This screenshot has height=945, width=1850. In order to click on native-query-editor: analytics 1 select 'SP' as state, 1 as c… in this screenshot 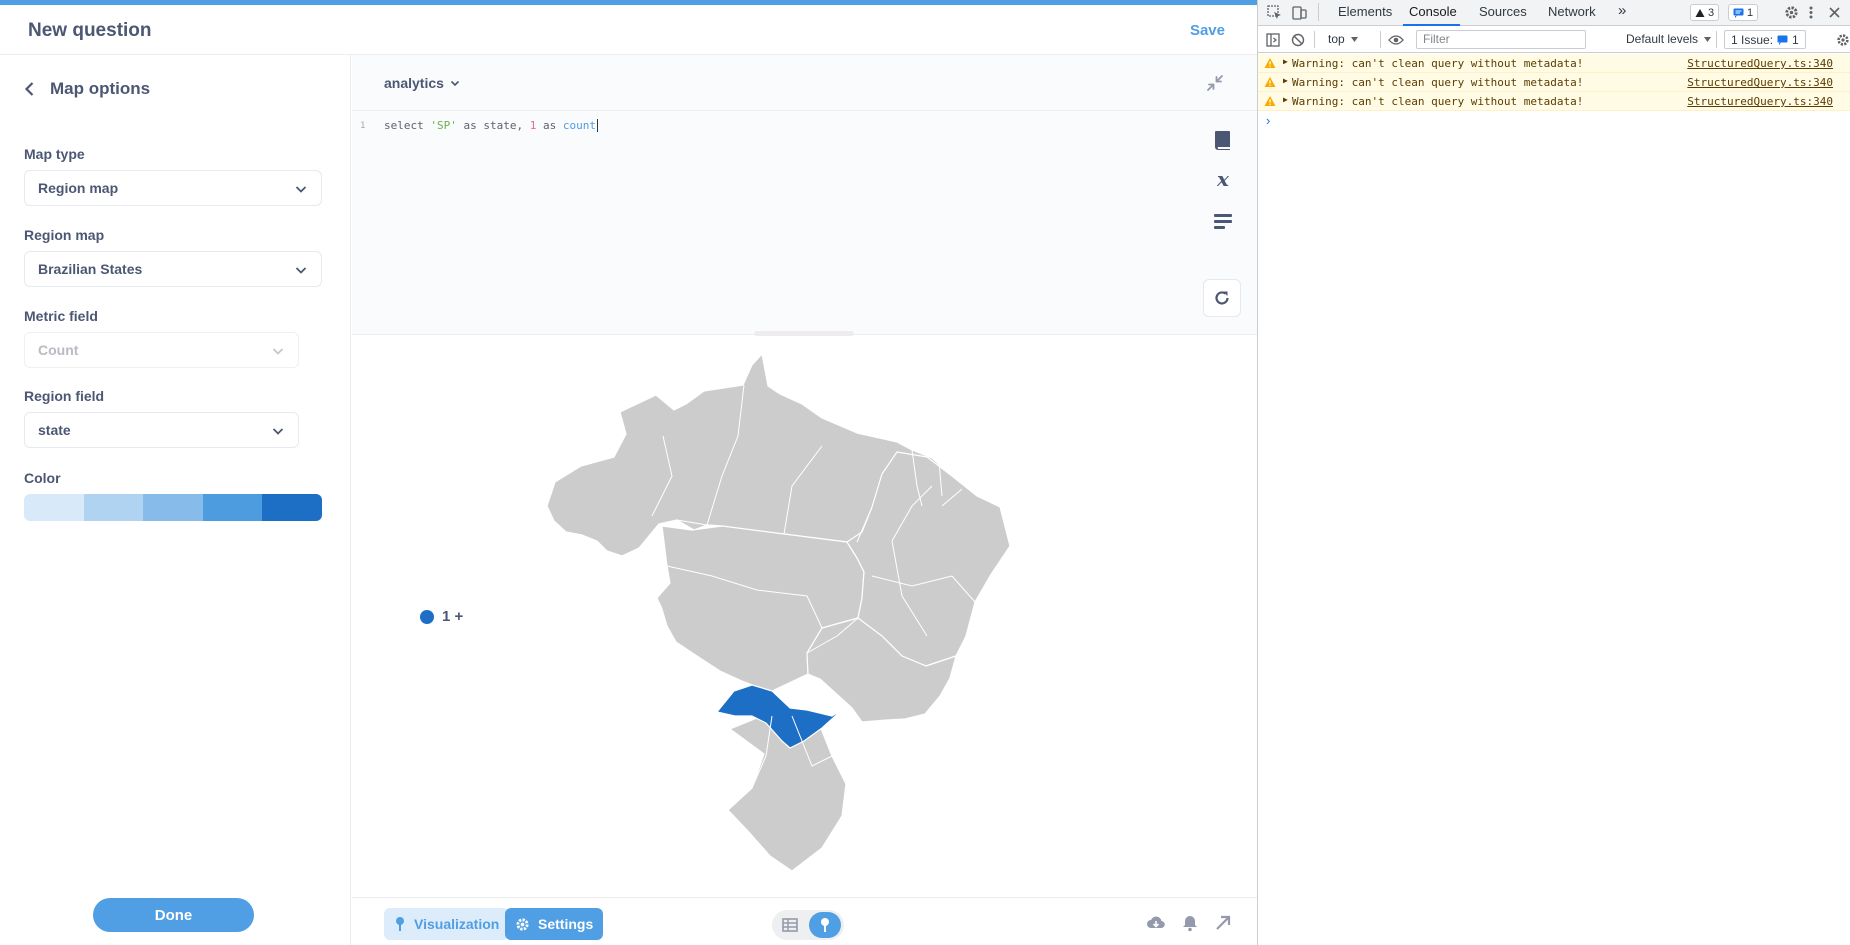, I will do `click(804, 195)`.